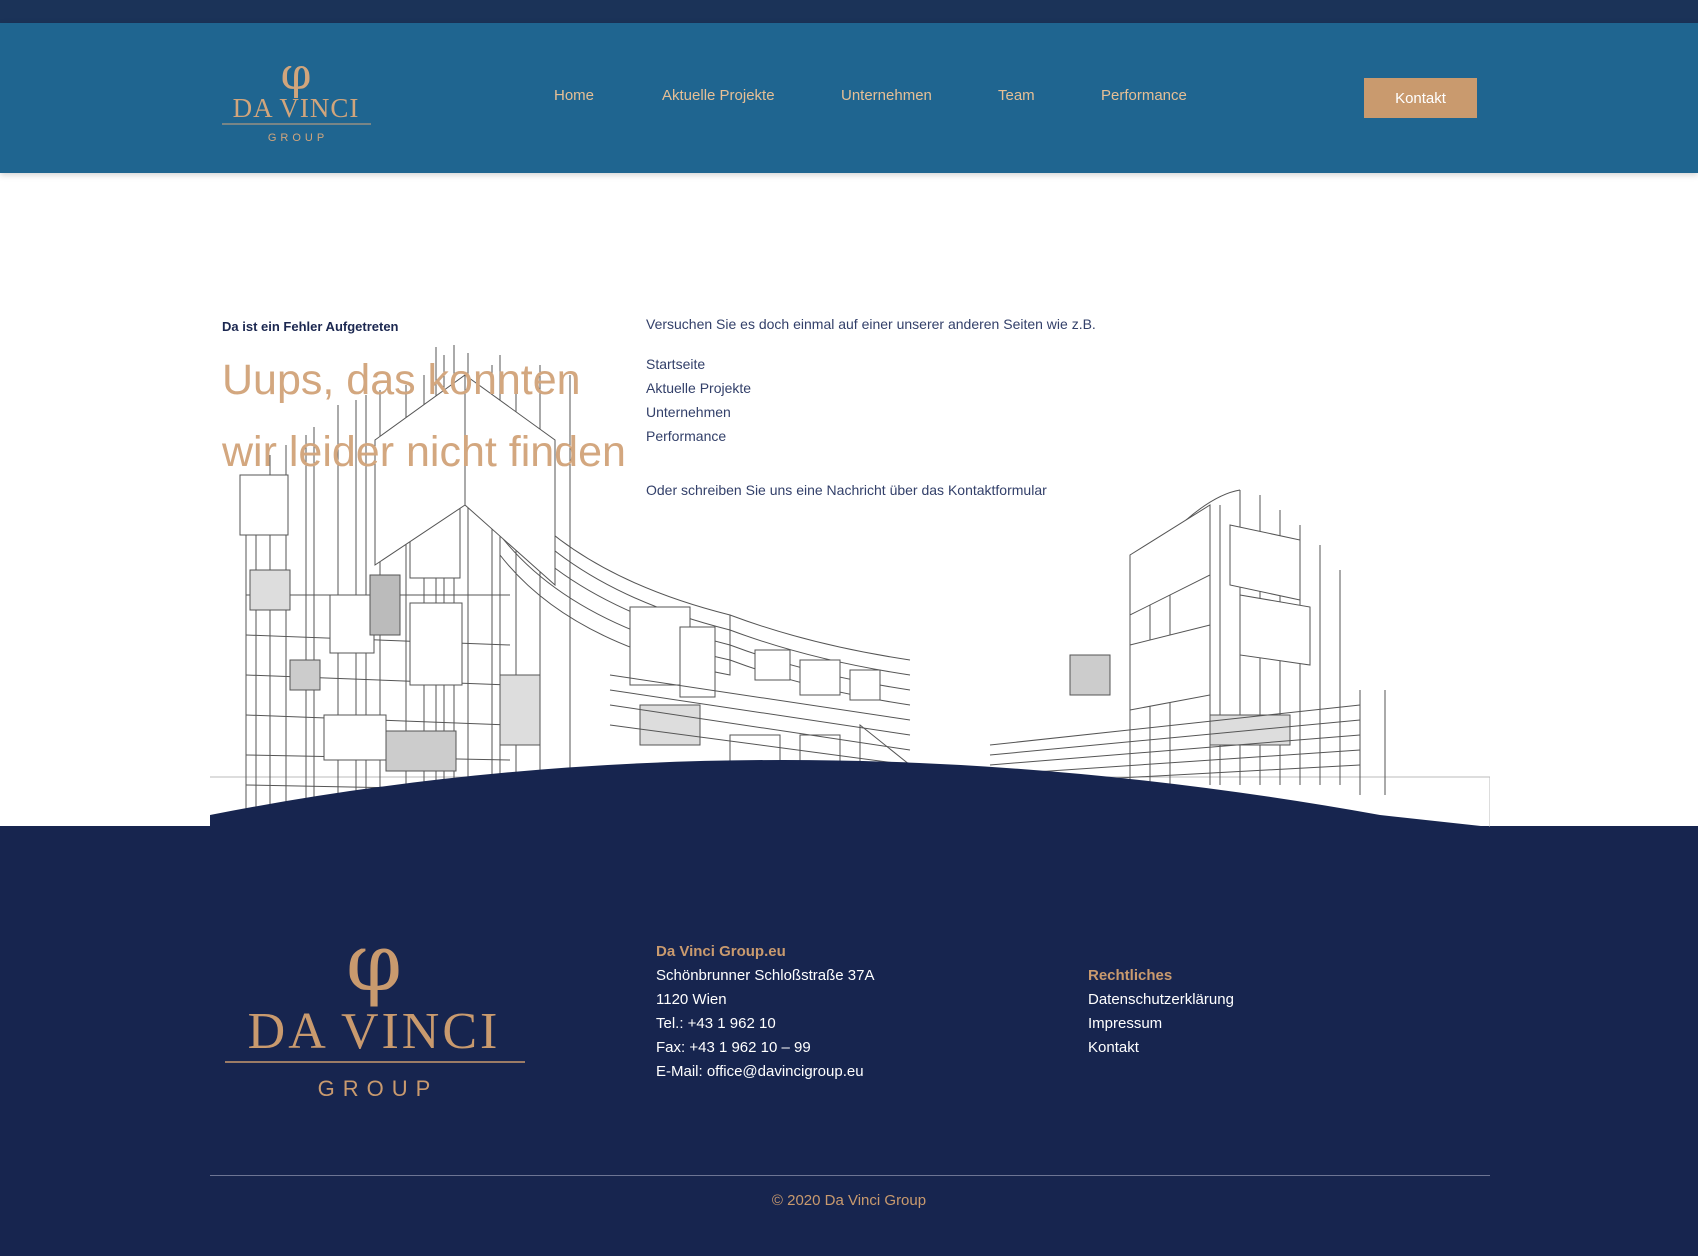  Describe the element at coordinates (1130, 975) in the screenshot. I see `legal-title: Rechtliches` at that location.